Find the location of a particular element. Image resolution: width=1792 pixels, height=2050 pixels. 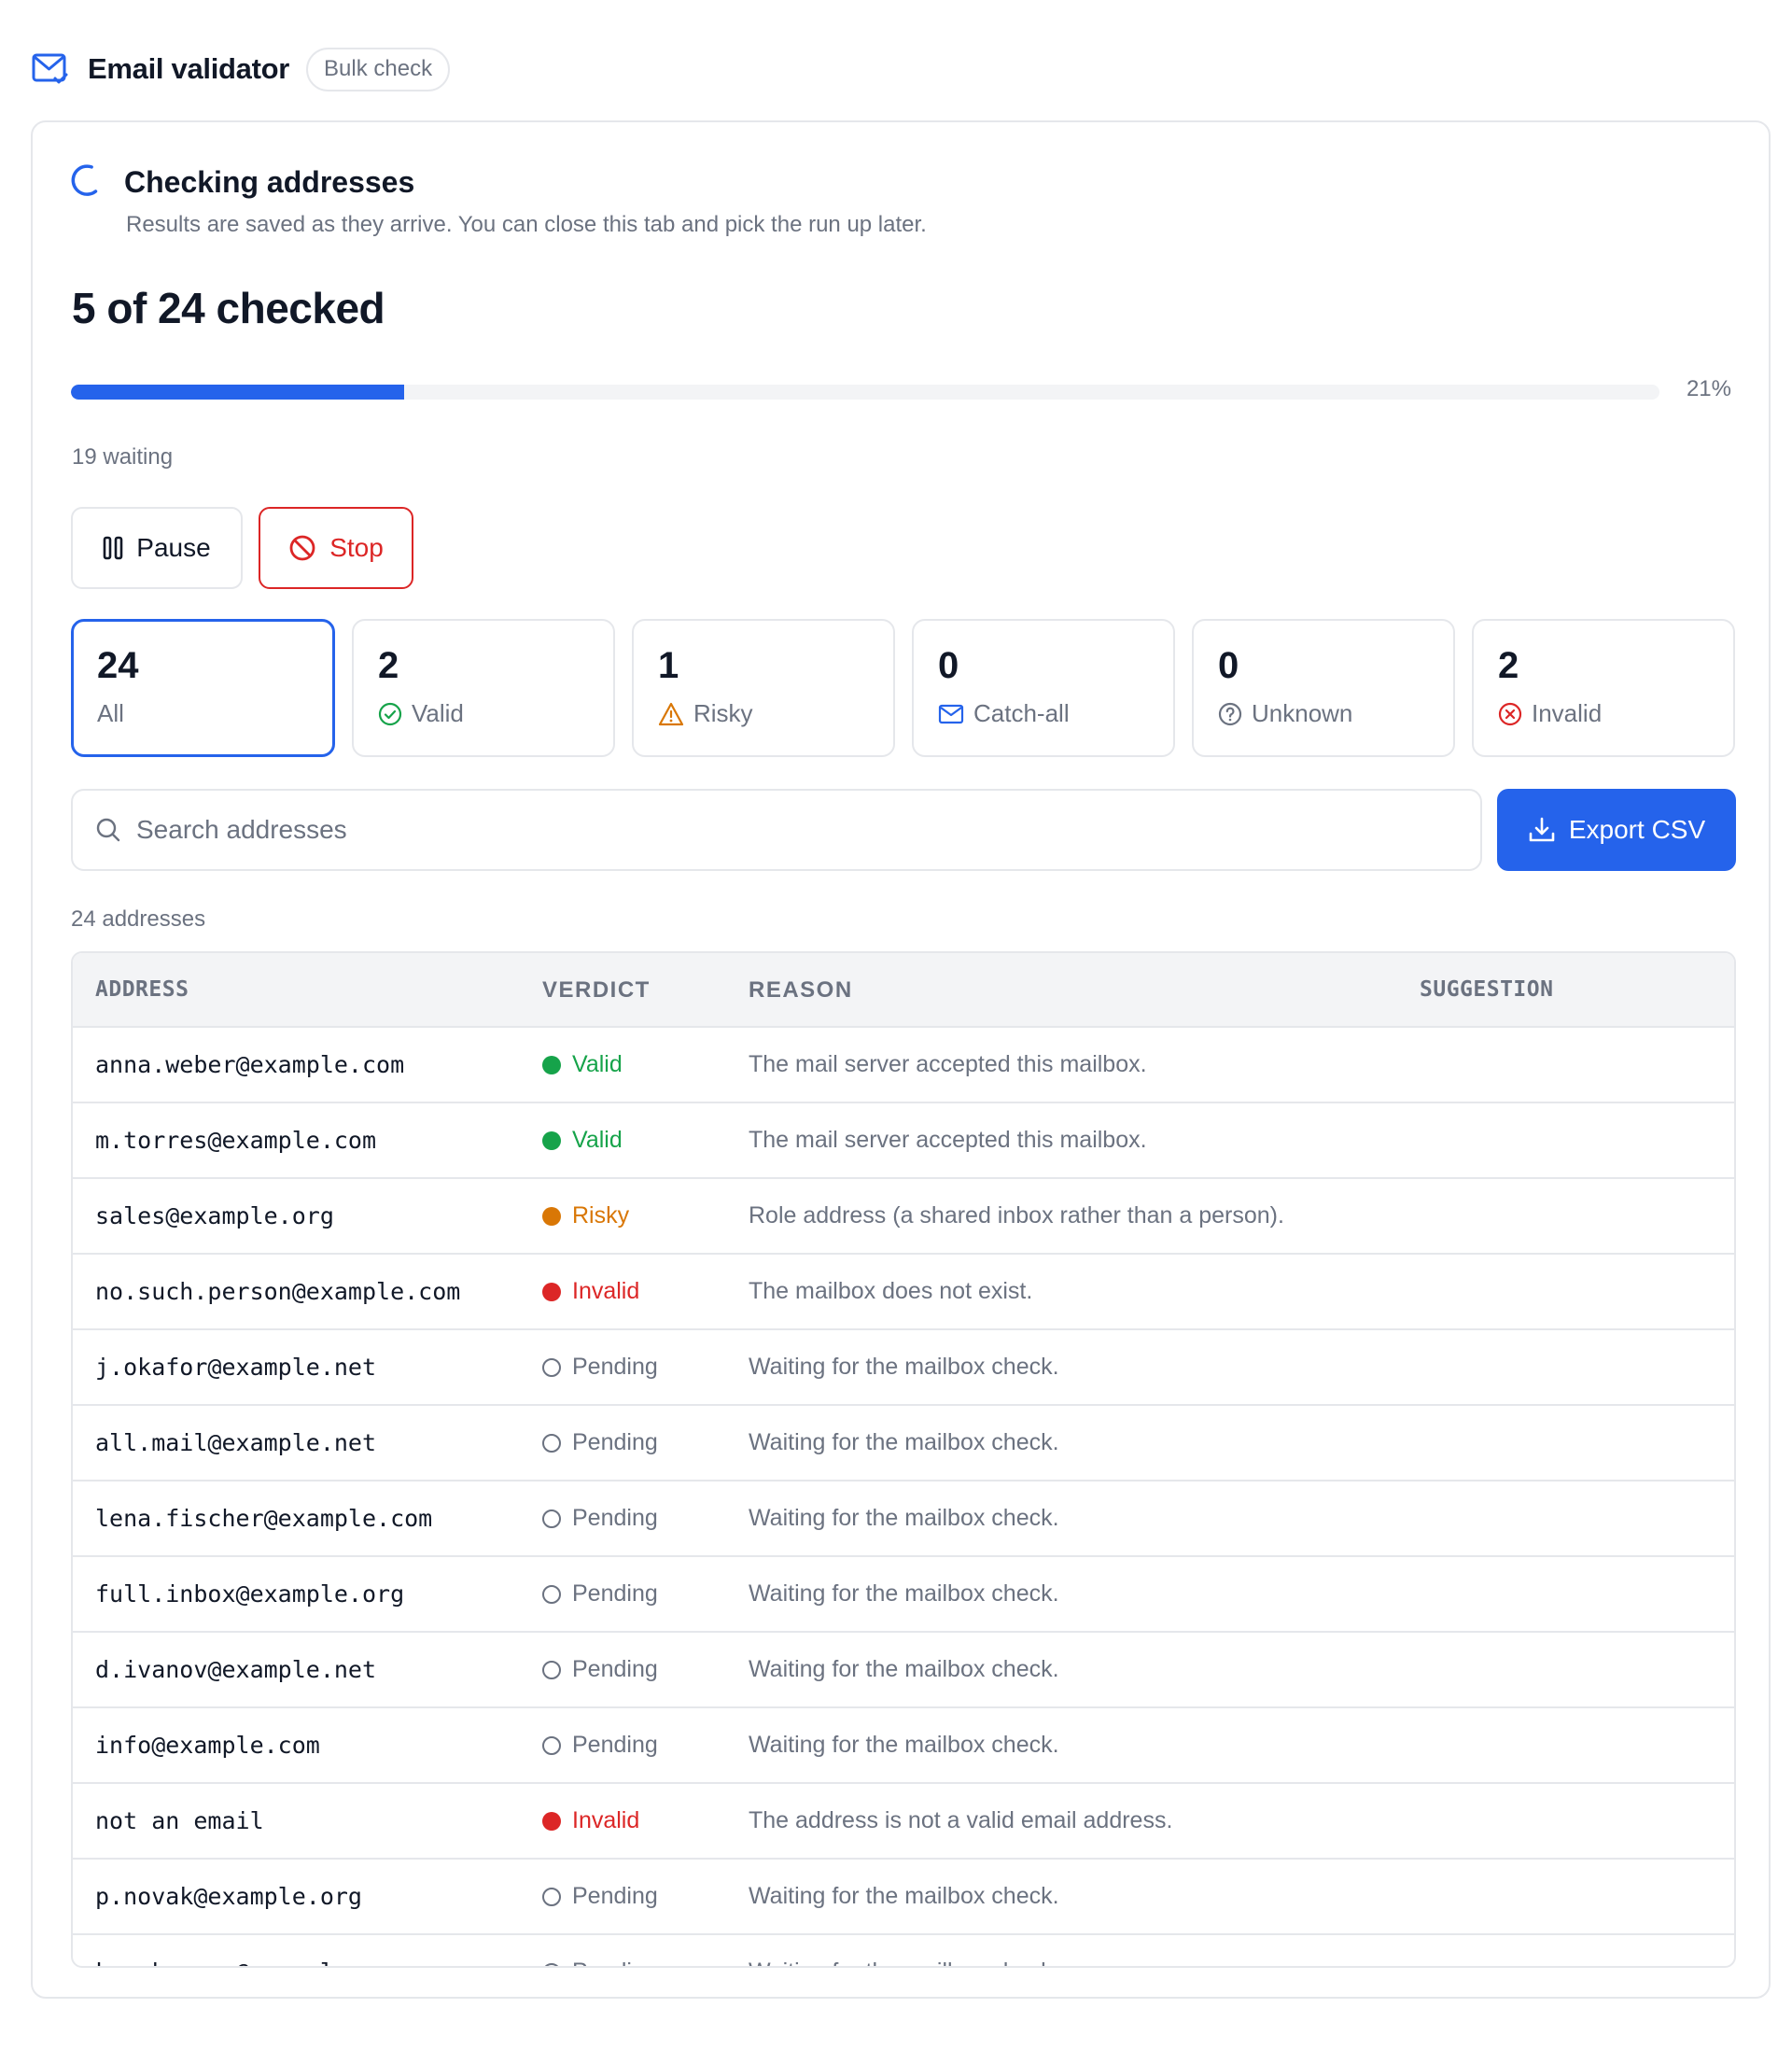

address-count: 24 addresses is located at coordinates (138, 919).